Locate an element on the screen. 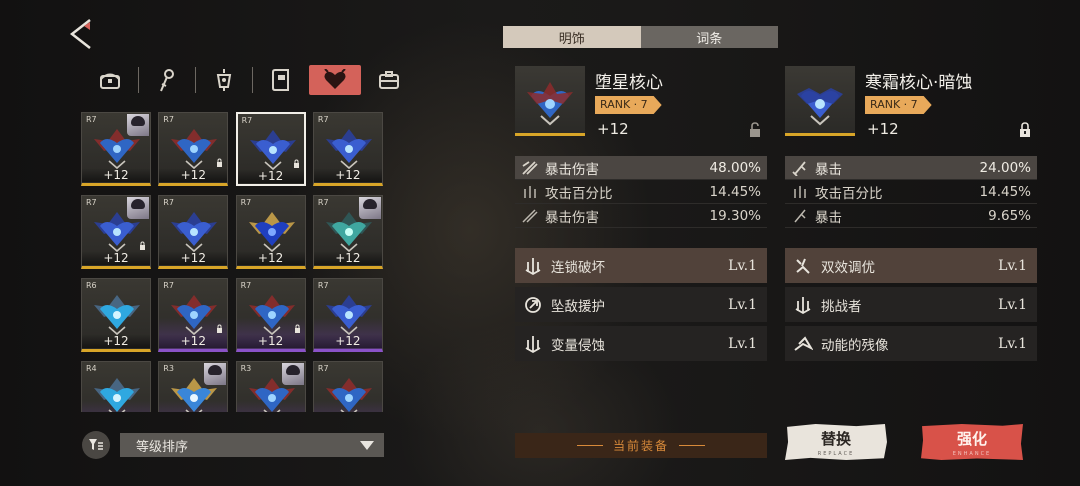  enhance-button: 强化 ENHANCE is located at coordinates (972, 442).